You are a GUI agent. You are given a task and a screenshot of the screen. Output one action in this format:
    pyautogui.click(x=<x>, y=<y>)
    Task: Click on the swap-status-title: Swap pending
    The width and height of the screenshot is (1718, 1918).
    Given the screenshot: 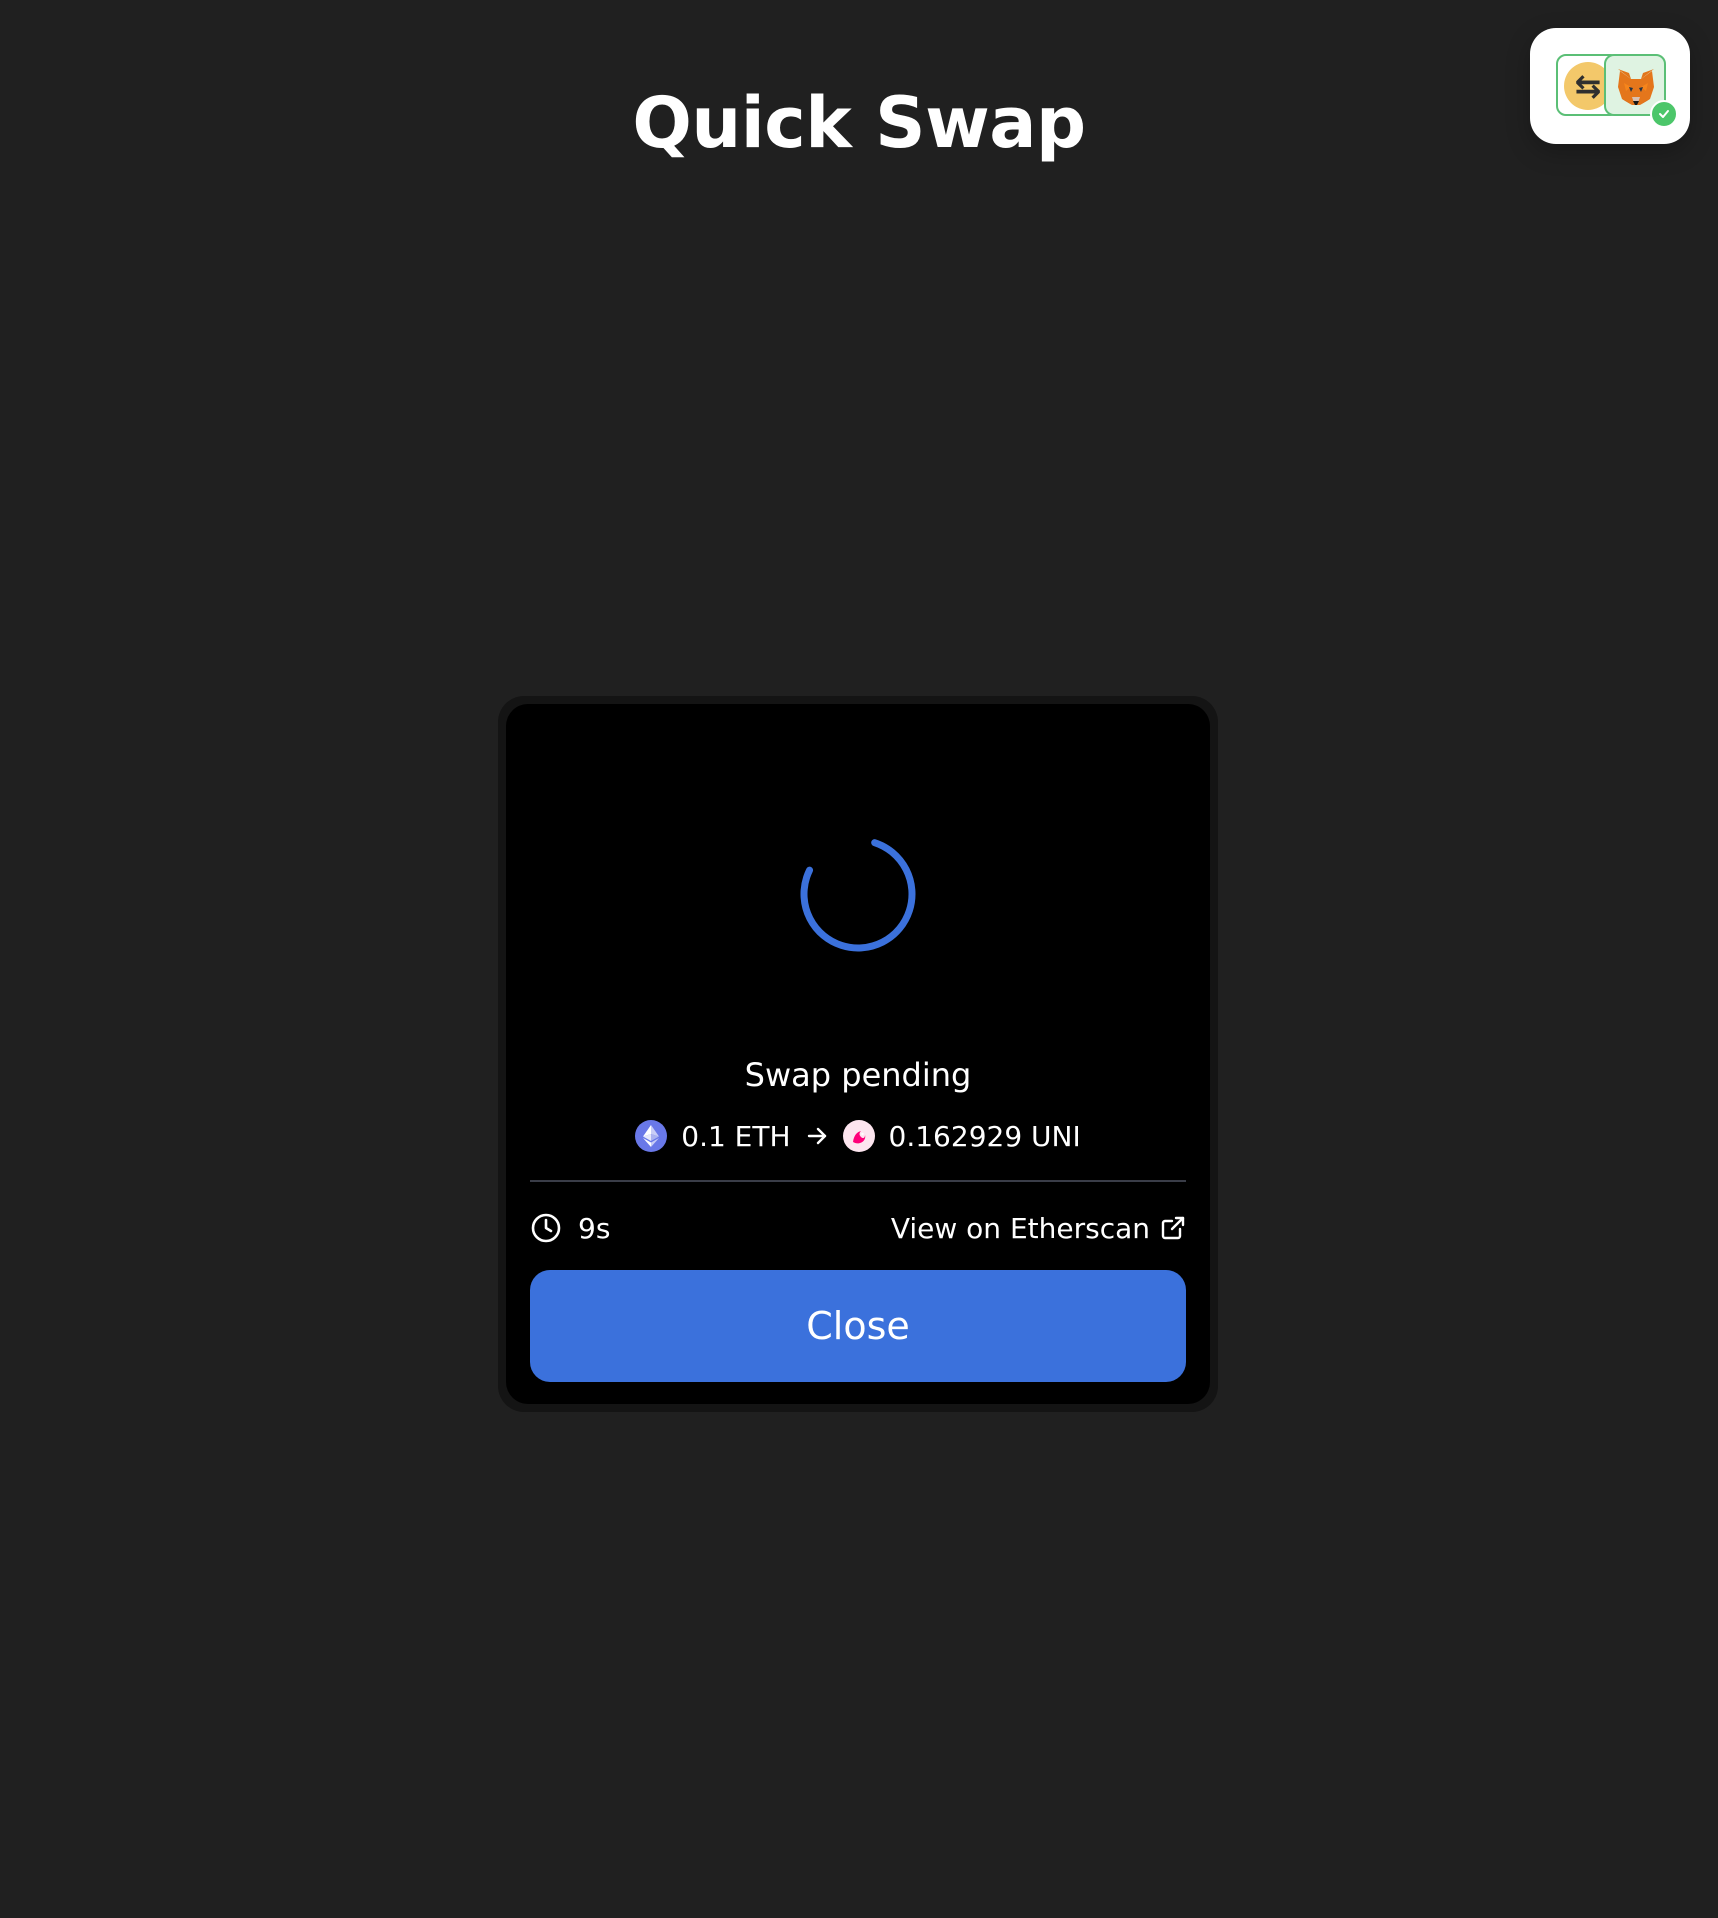 What is the action you would take?
    pyautogui.click(x=858, y=1075)
    